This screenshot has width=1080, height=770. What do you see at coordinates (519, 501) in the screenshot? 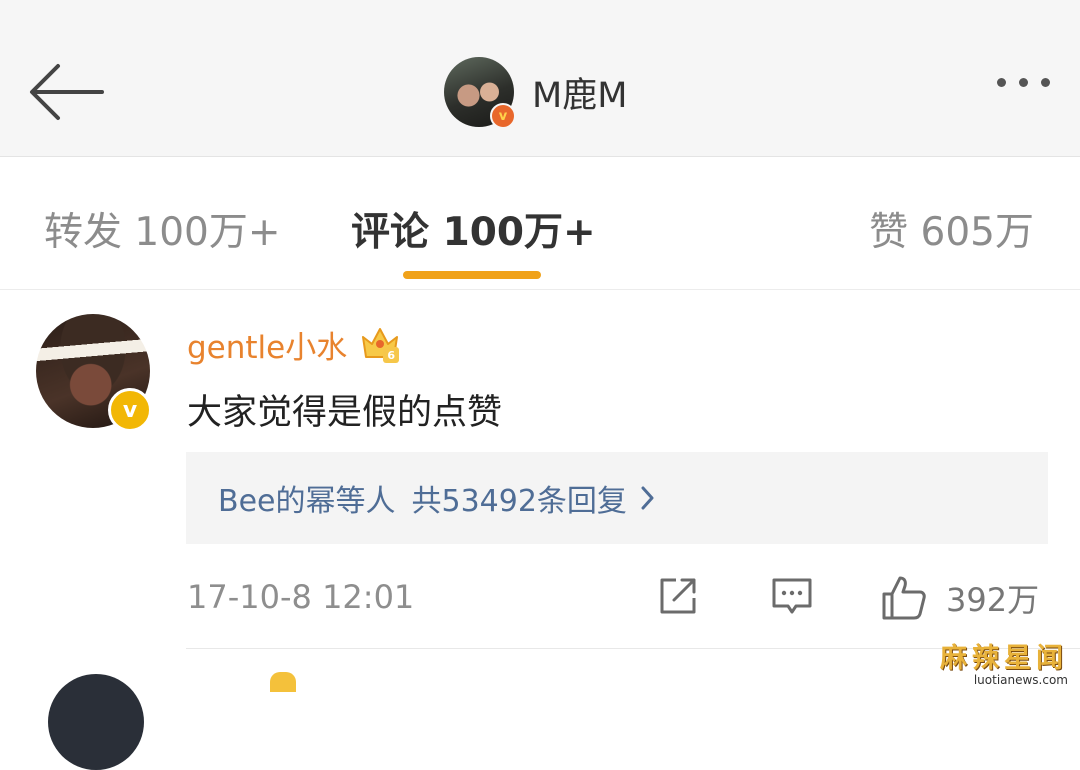
I see `replies-count: 共53492条回复` at bounding box center [519, 501].